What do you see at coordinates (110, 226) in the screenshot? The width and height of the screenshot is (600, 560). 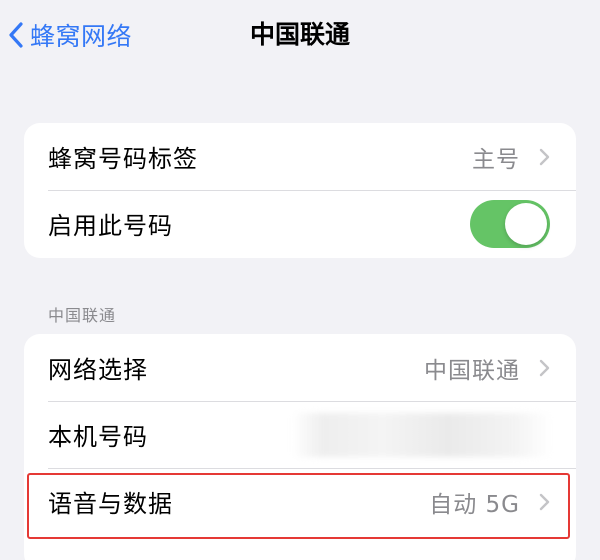 I see `row-label: 启用此号码` at bounding box center [110, 226].